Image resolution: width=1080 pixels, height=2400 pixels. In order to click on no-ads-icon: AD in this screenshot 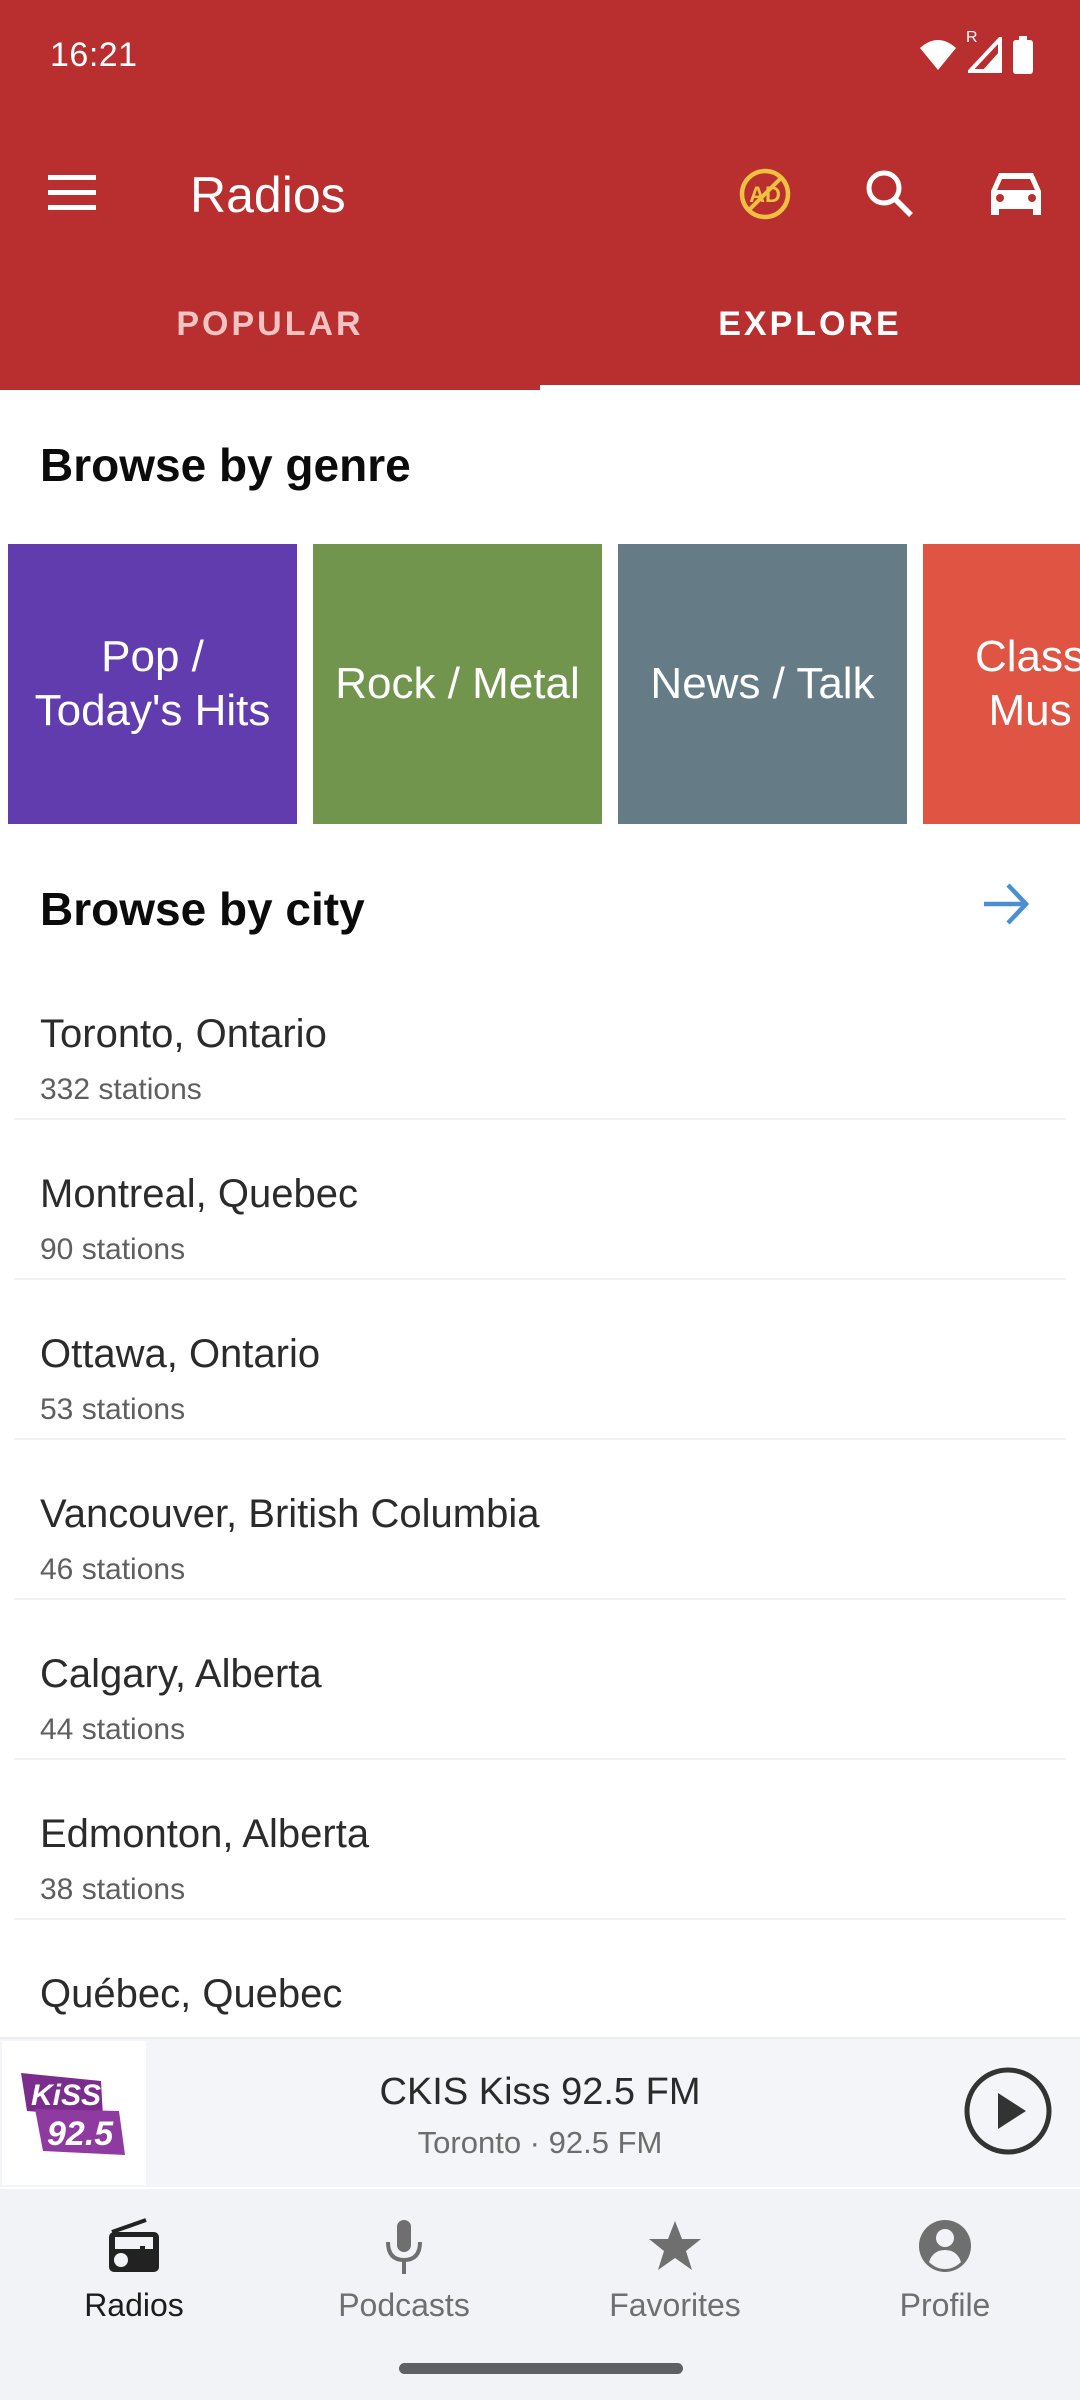, I will do `click(765, 196)`.